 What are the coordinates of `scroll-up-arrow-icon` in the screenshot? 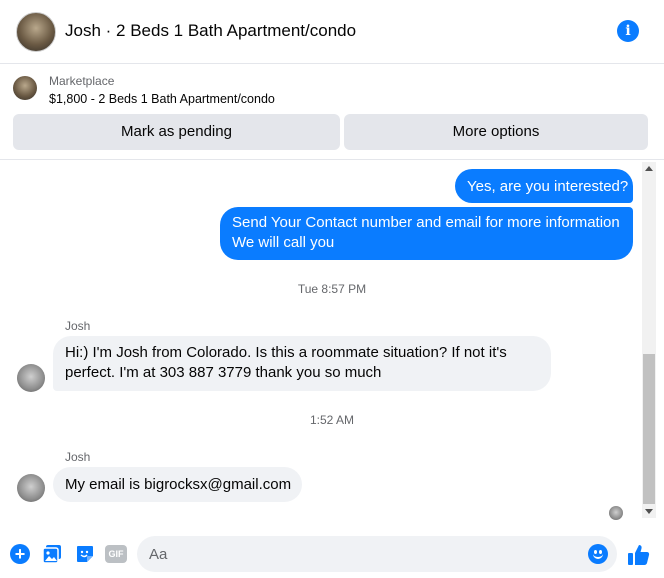 It's located at (649, 168).